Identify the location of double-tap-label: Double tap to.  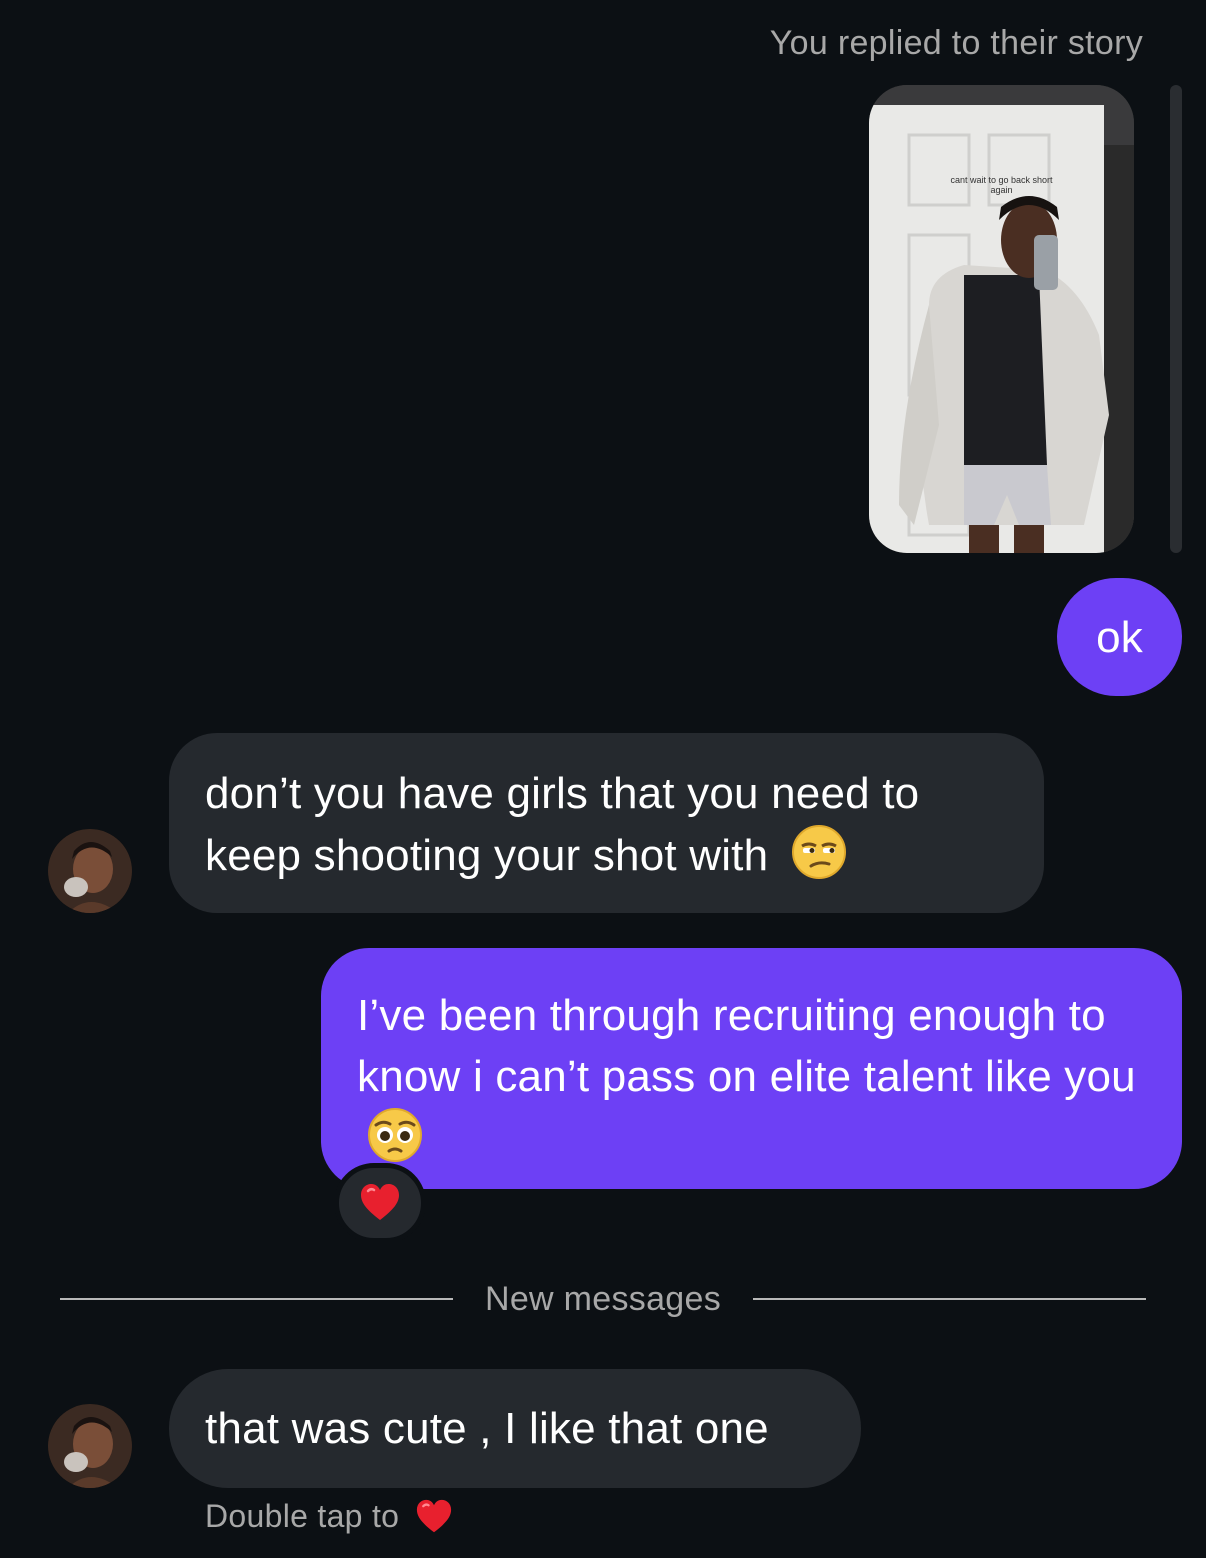
(302, 1516).